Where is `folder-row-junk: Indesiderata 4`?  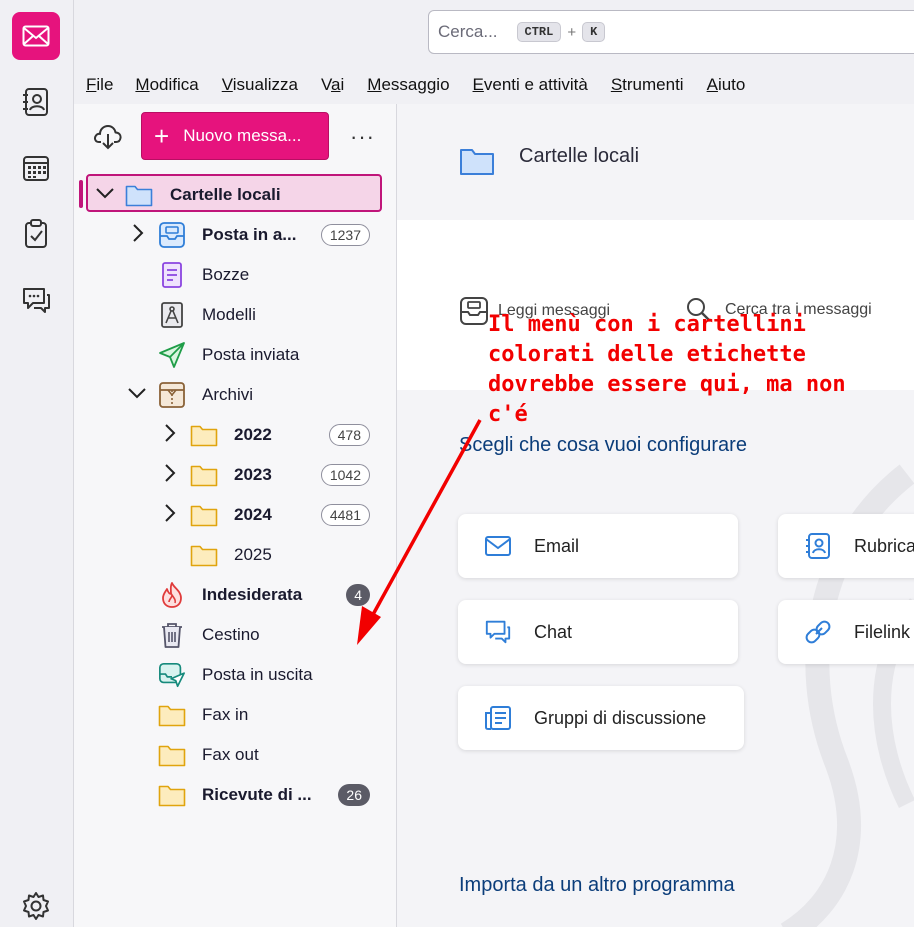
folder-row-junk: Indesiderata 4 is located at coordinates (235, 595).